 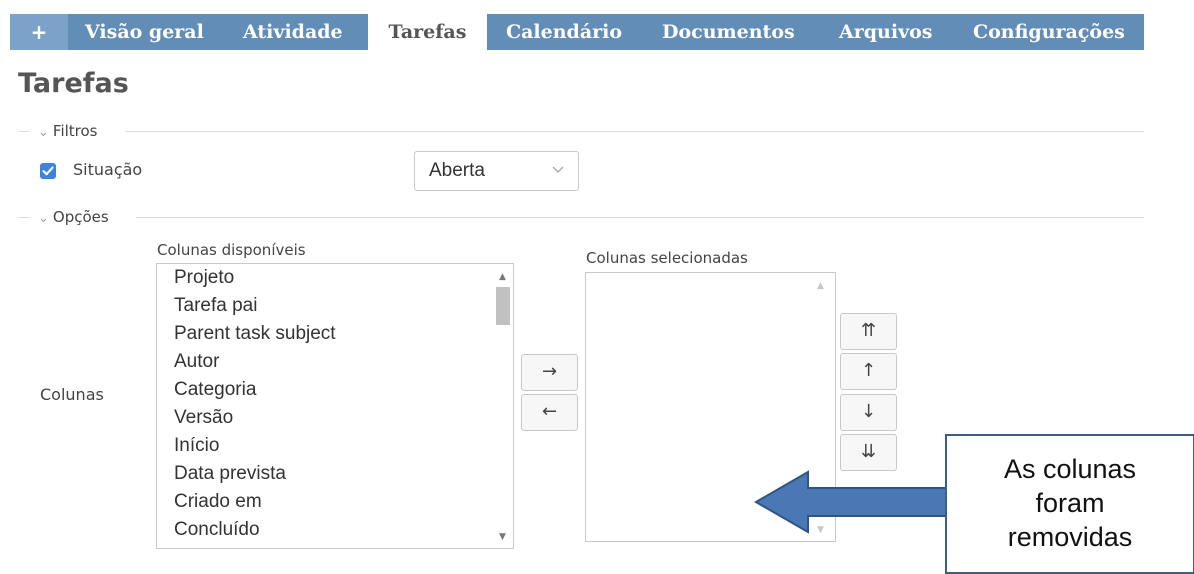 I want to click on tab-files: Arquivos, so click(x=885, y=32).